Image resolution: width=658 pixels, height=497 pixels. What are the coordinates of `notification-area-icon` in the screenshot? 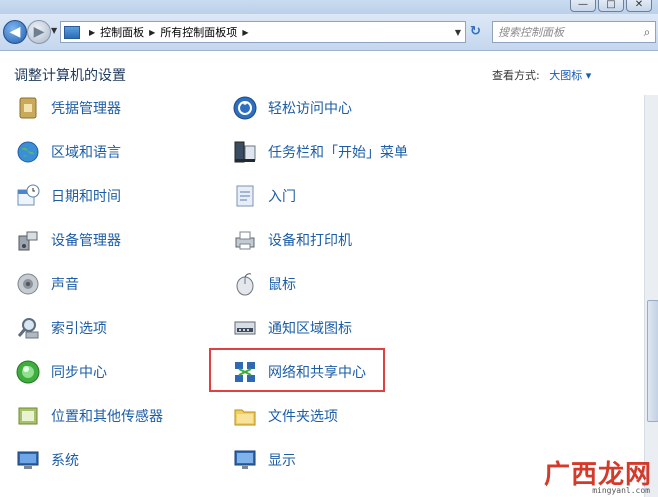 It's located at (245, 328).